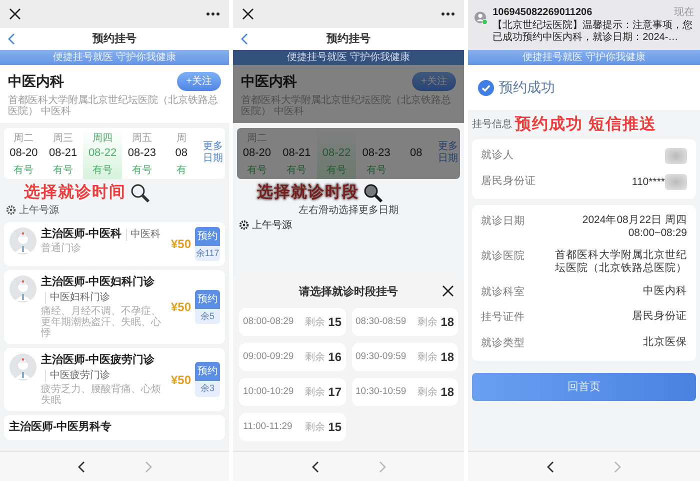 This screenshot has height=481, width=700. I want to click on section-label: 挂号信息, so click(492, 125).